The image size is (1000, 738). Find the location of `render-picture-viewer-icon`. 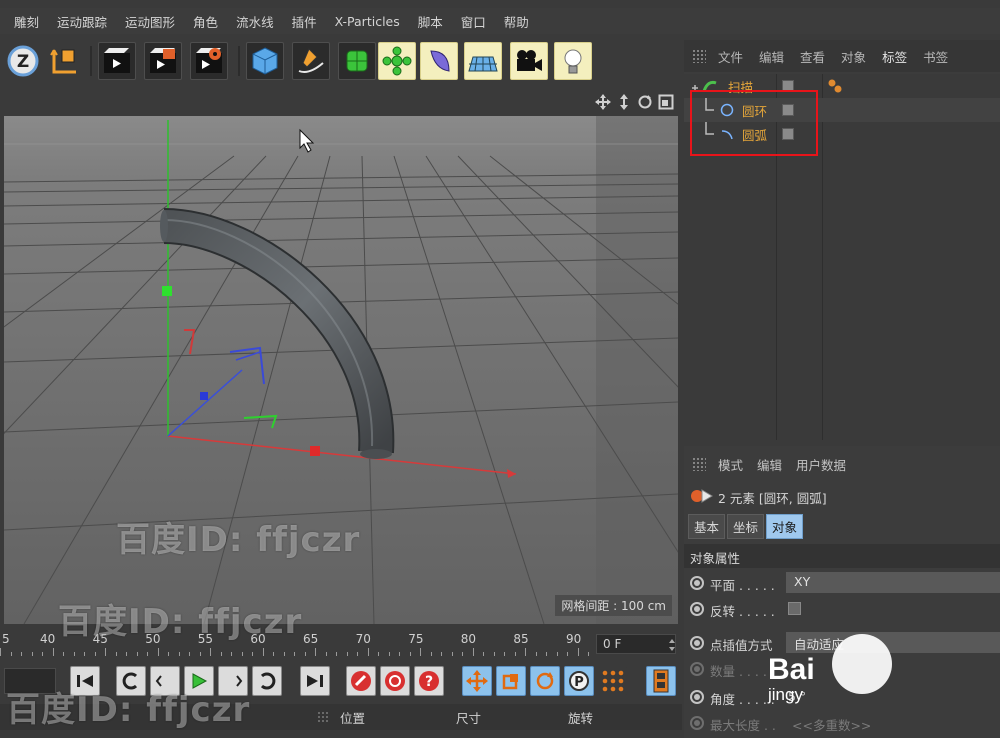

render-picture-viewer-icon is located at coordinates (163, 60).